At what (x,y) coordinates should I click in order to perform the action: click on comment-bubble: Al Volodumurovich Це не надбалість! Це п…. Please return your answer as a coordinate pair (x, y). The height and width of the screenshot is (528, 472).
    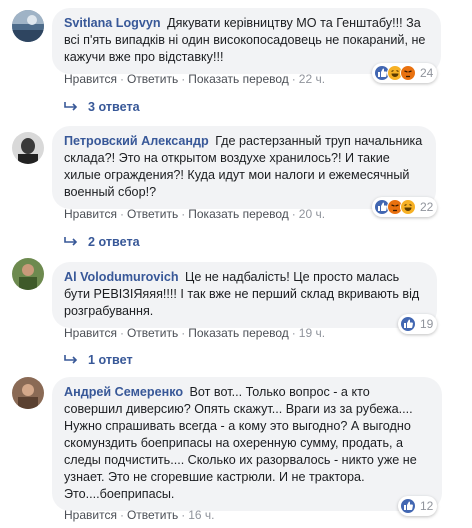
    Looking at the image, I should click on (244, 295).